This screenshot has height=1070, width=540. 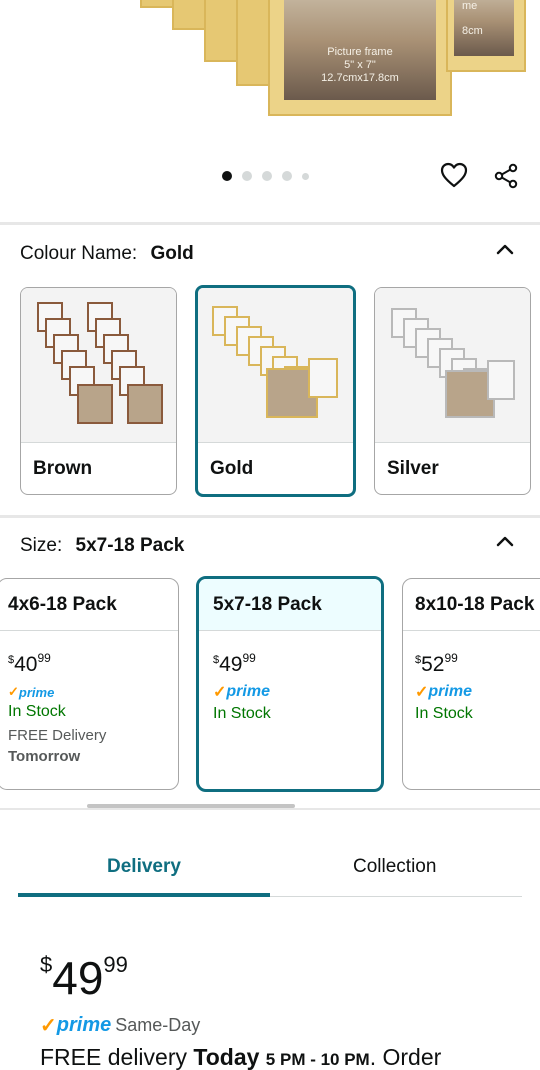 I want to click on swatch-image-silver, so click(x=452, y=365).